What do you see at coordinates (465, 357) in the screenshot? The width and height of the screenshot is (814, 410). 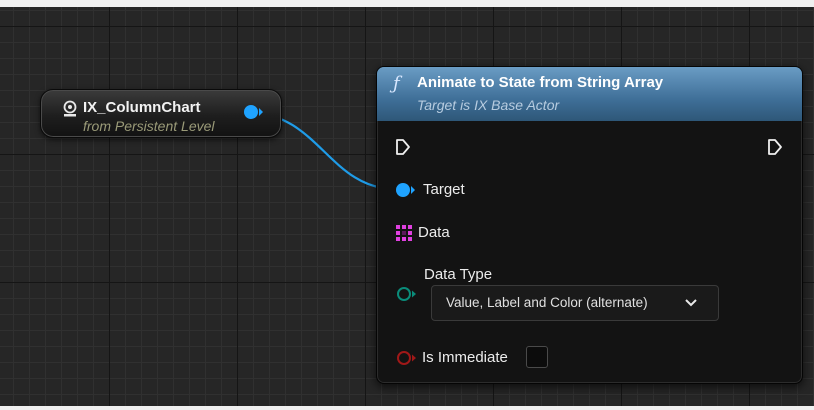 I see `is-immediate-pin-label: Is Immediate` at bounding box center [465, 357].